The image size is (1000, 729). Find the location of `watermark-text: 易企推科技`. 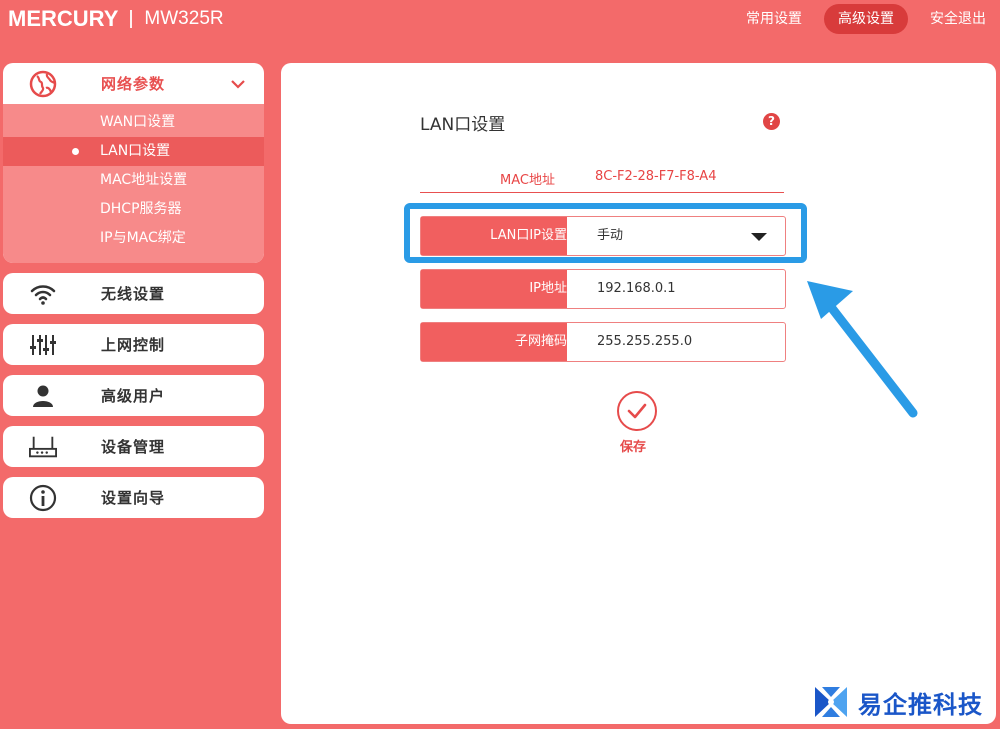

watermark-text: 易企推科技 is located at coordinates (920, 704).